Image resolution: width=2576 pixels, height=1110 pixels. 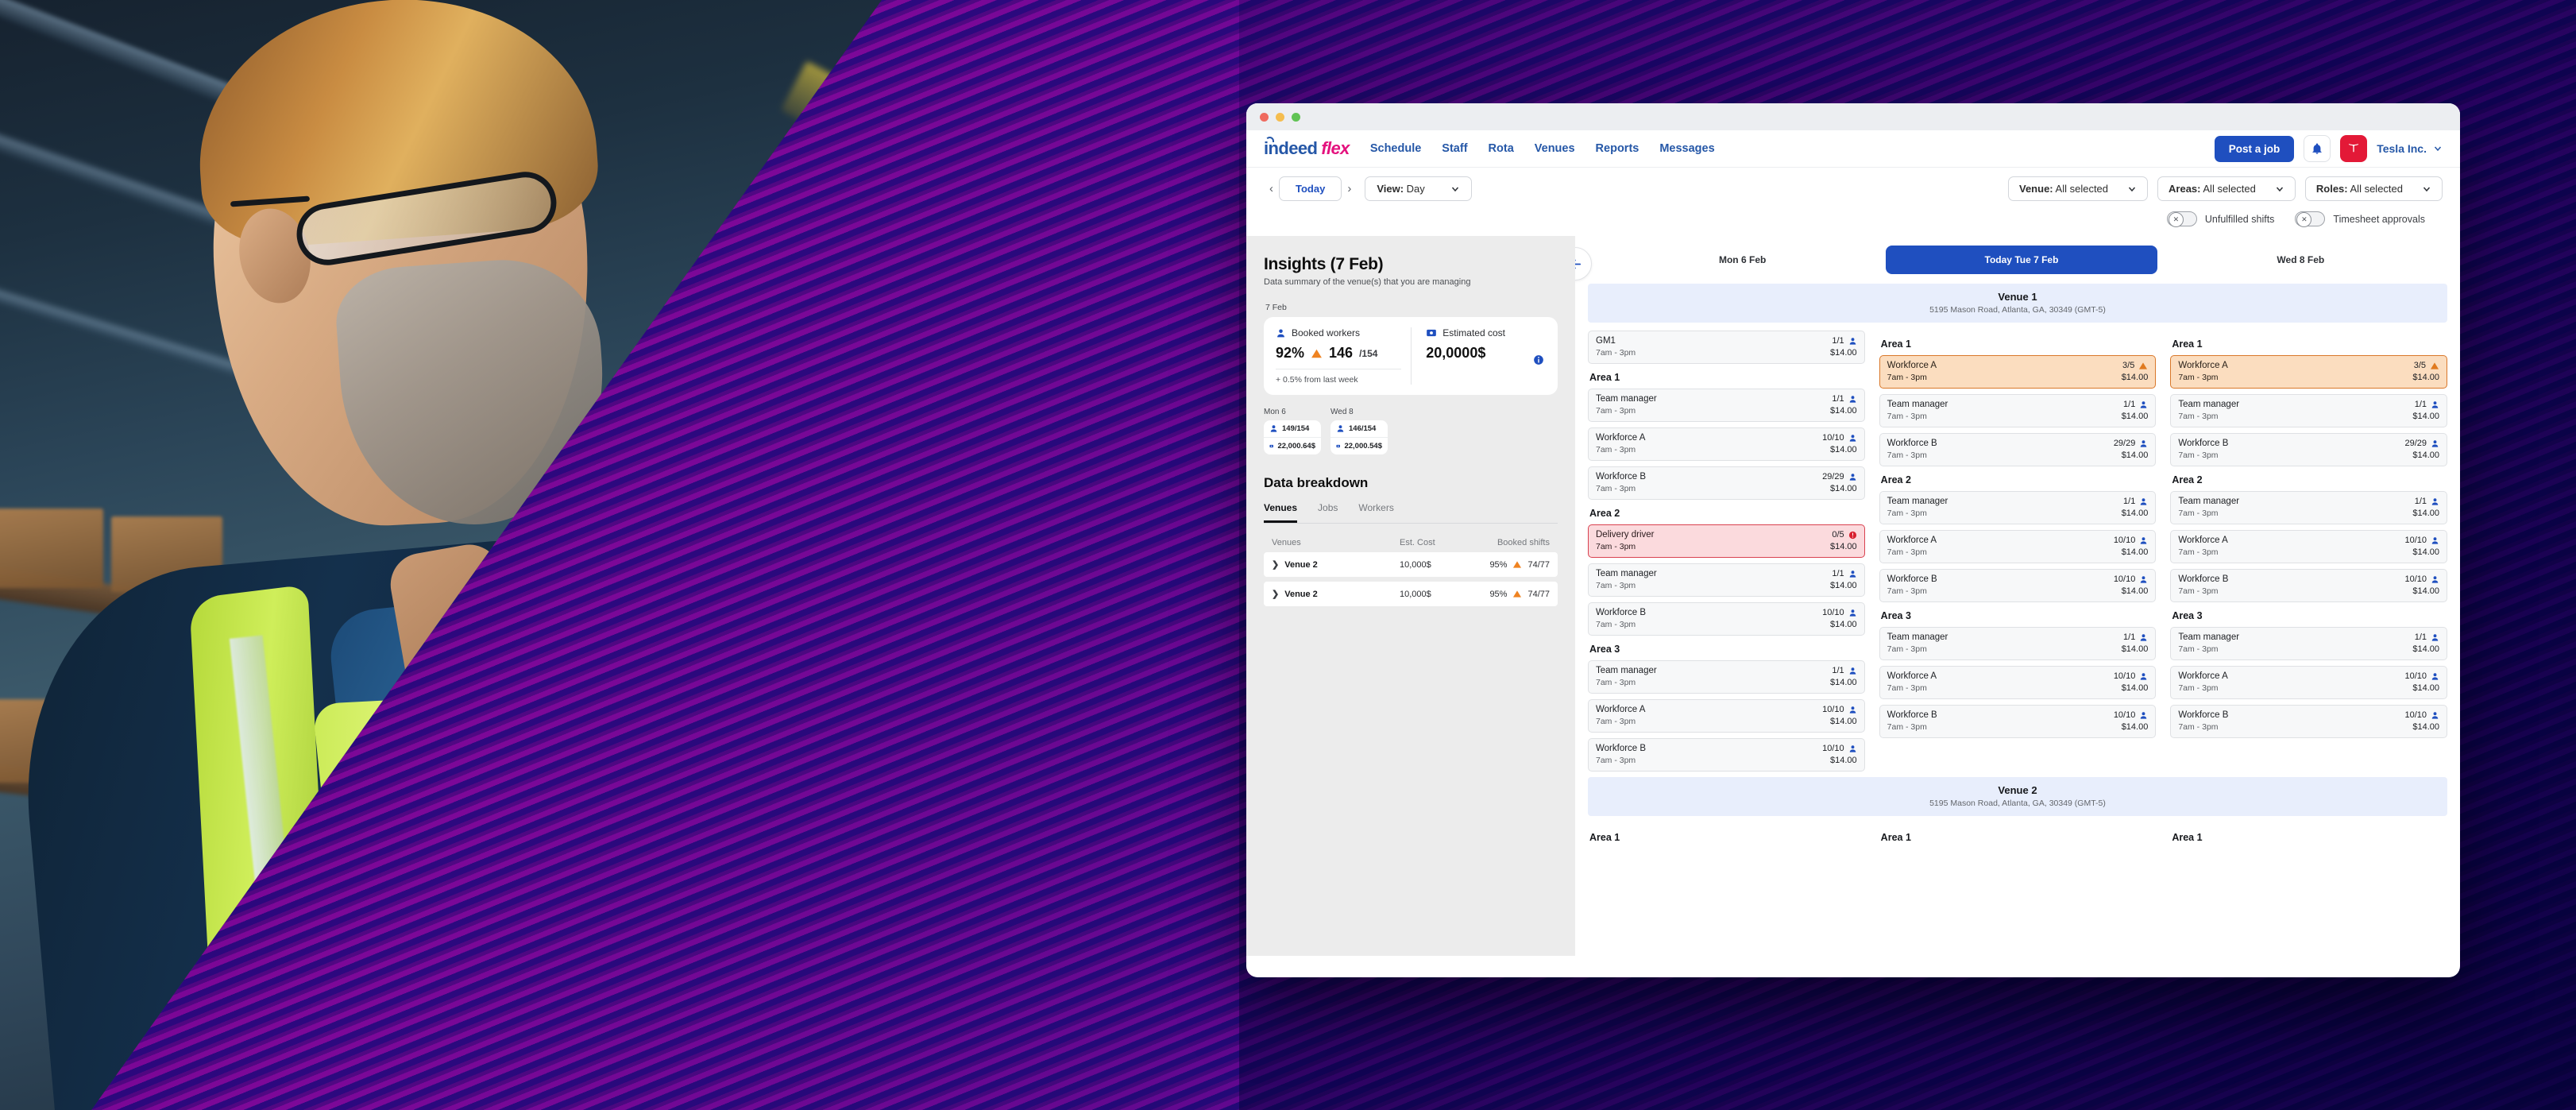 I want to click on nav-link-reports: Reports, so click(x=1617, y=148).